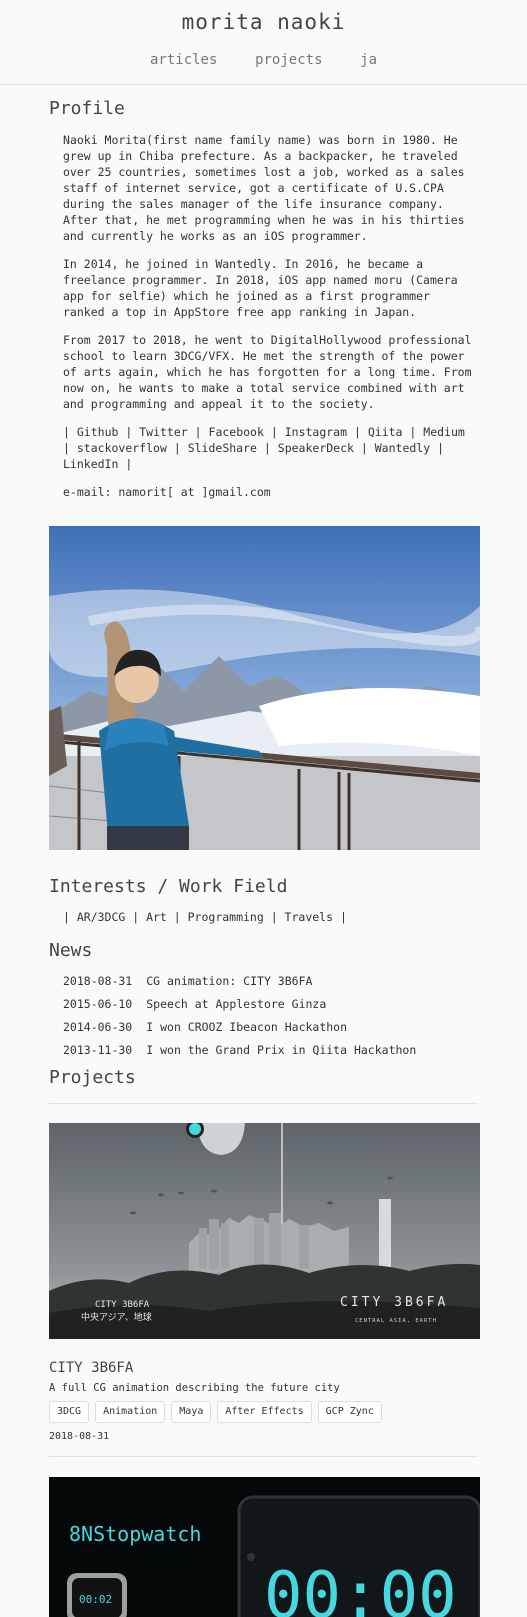 The height and width of the screenshot is (1617, 527). Describe the element at coordinates (263, 17) in the screenshot. I see `site-title-link: morita naoki` at that location.